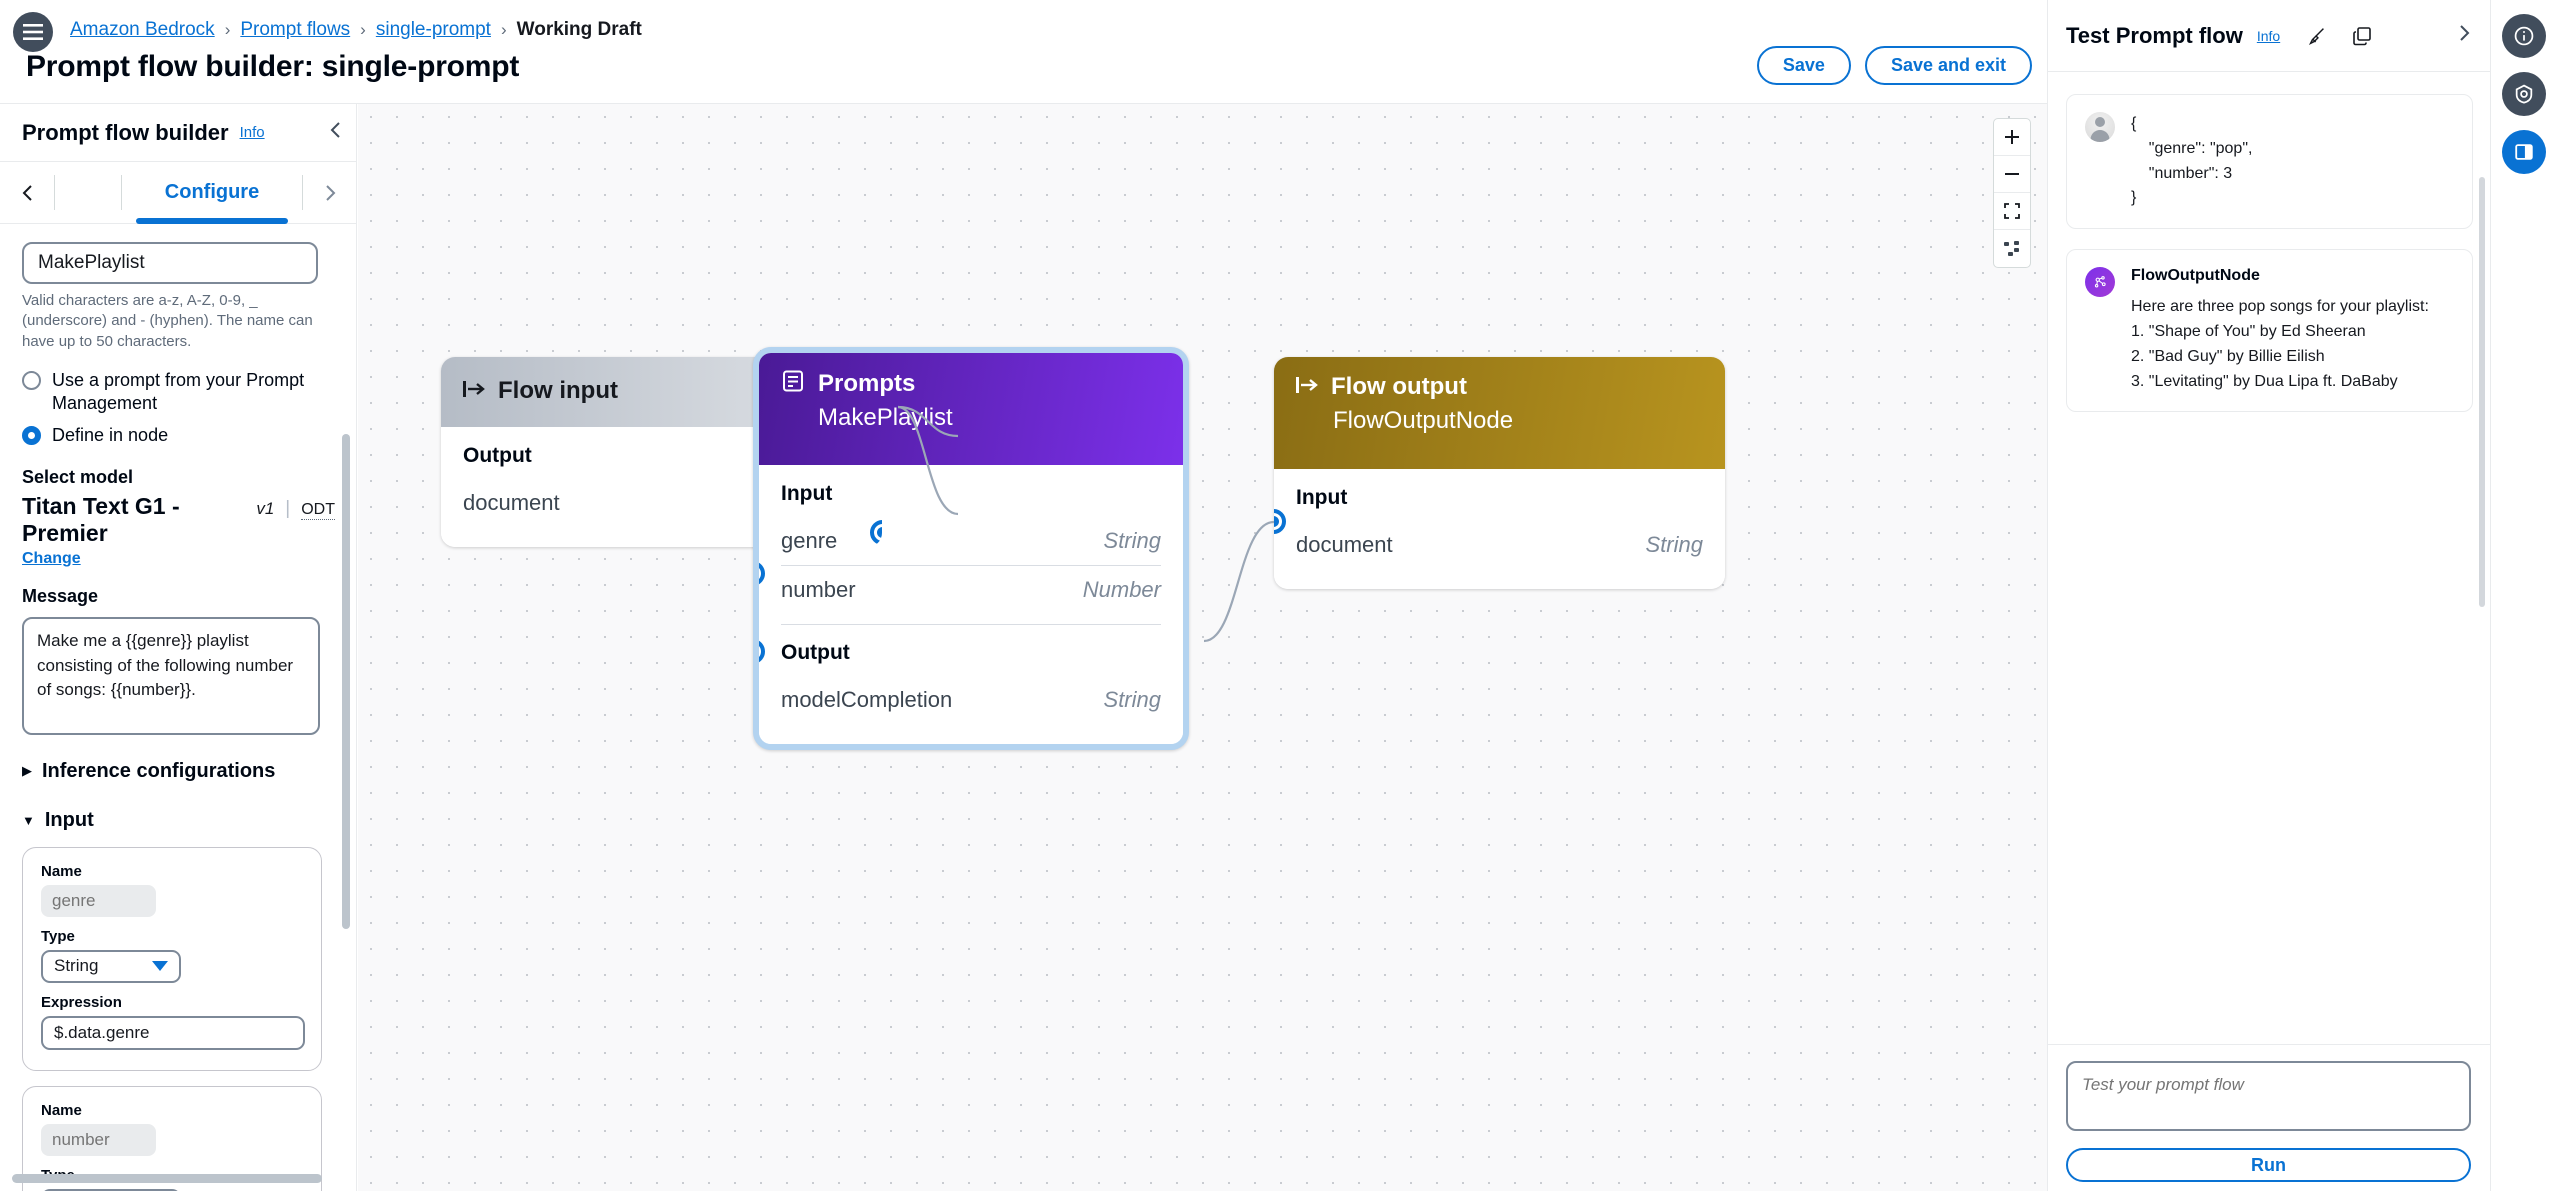 The image size is (2556, 1191). What do you see at coordinates (78, 476) in the screenshot?
I see `select-model-label: Select model` at bounding box center [78, 476].